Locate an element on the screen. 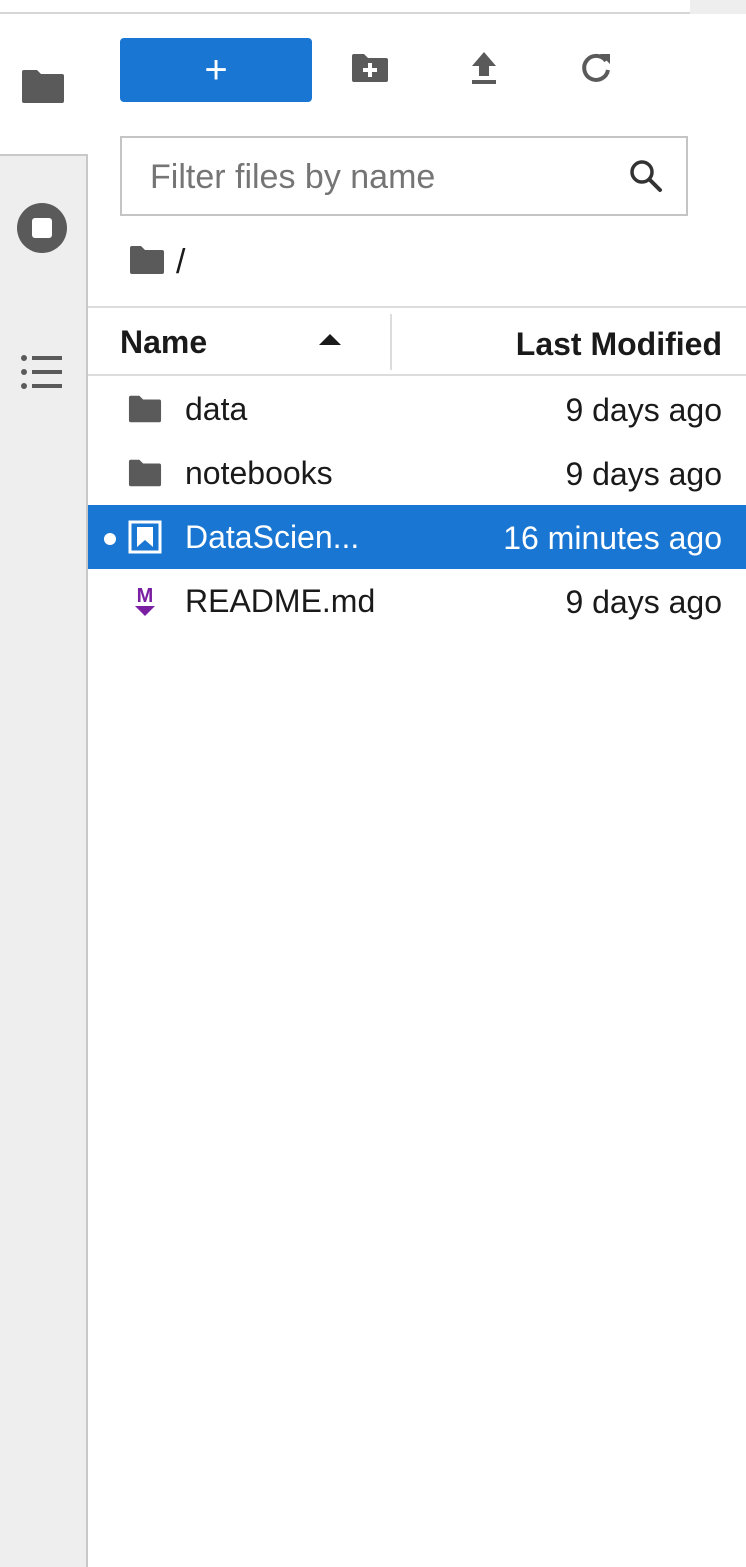  stop-circle-icon is located at coordinates (42, 228).